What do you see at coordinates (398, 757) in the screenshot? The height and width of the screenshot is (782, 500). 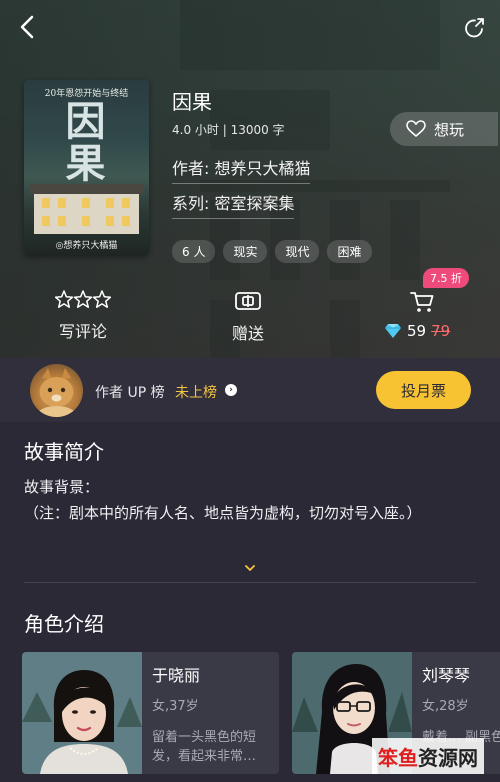 I see `watermark-part: 笨鱼` at bounding box center [398, 757].